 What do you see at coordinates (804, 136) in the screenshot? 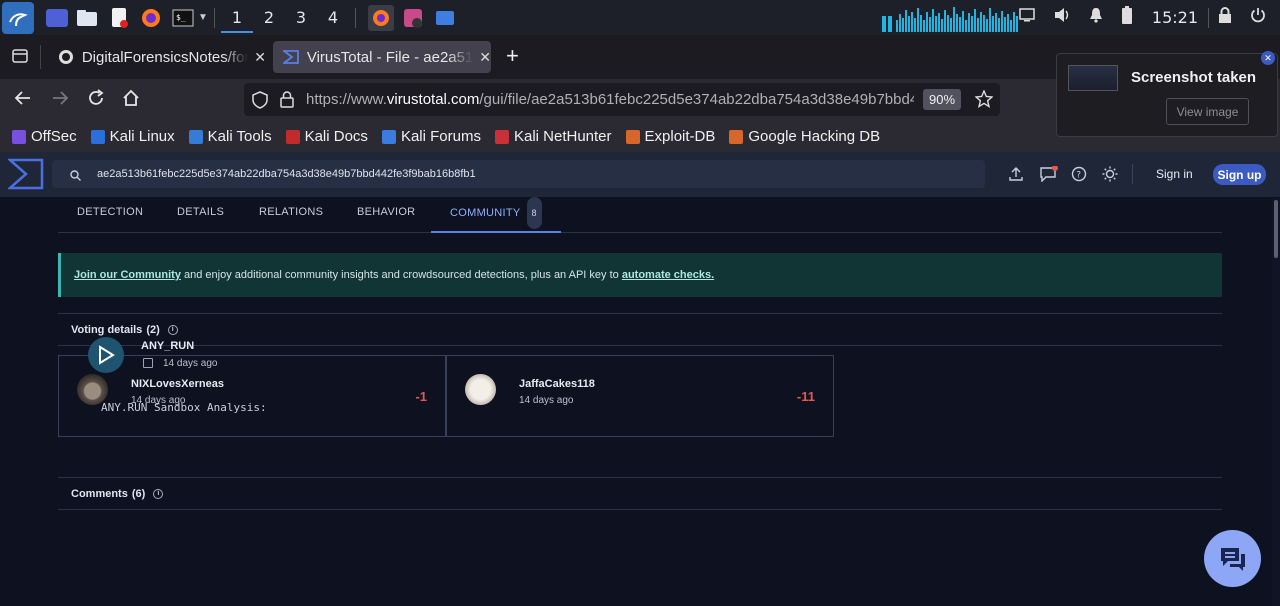
I see `bookmark-google-hacking-db: Google Hacking DB` at bounding box center [804, 136].